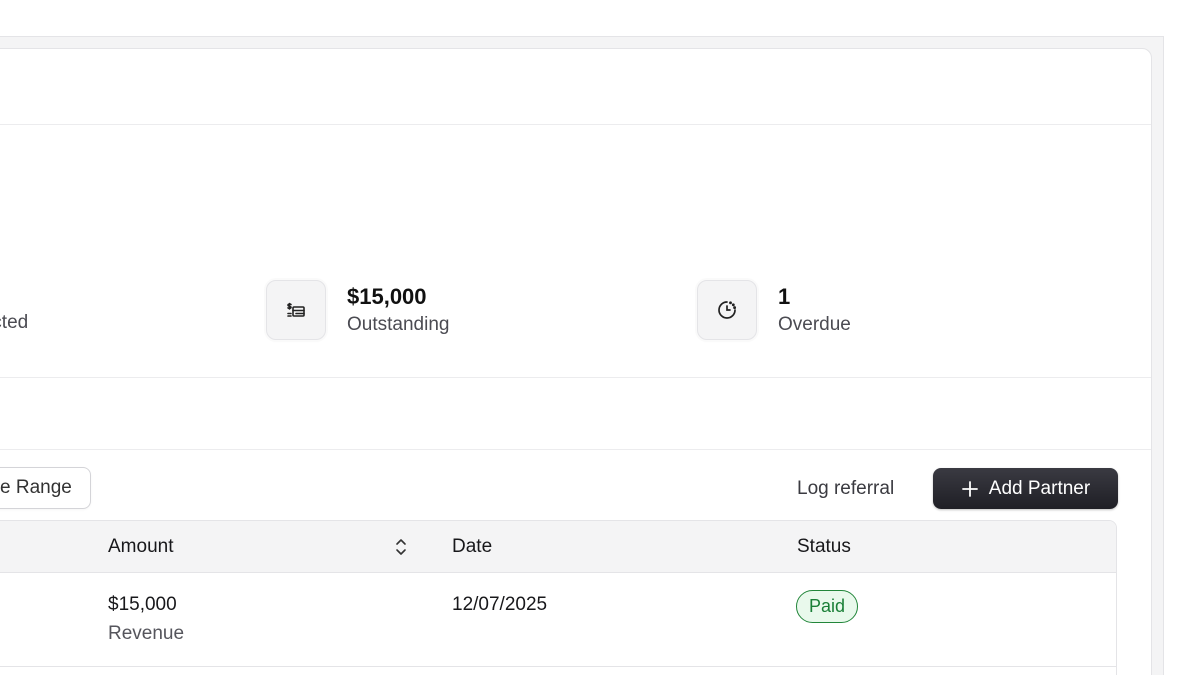  Describe the element at coordinates (387, 296) in the screenshot. I see `stat-value: $15,000` at that location.